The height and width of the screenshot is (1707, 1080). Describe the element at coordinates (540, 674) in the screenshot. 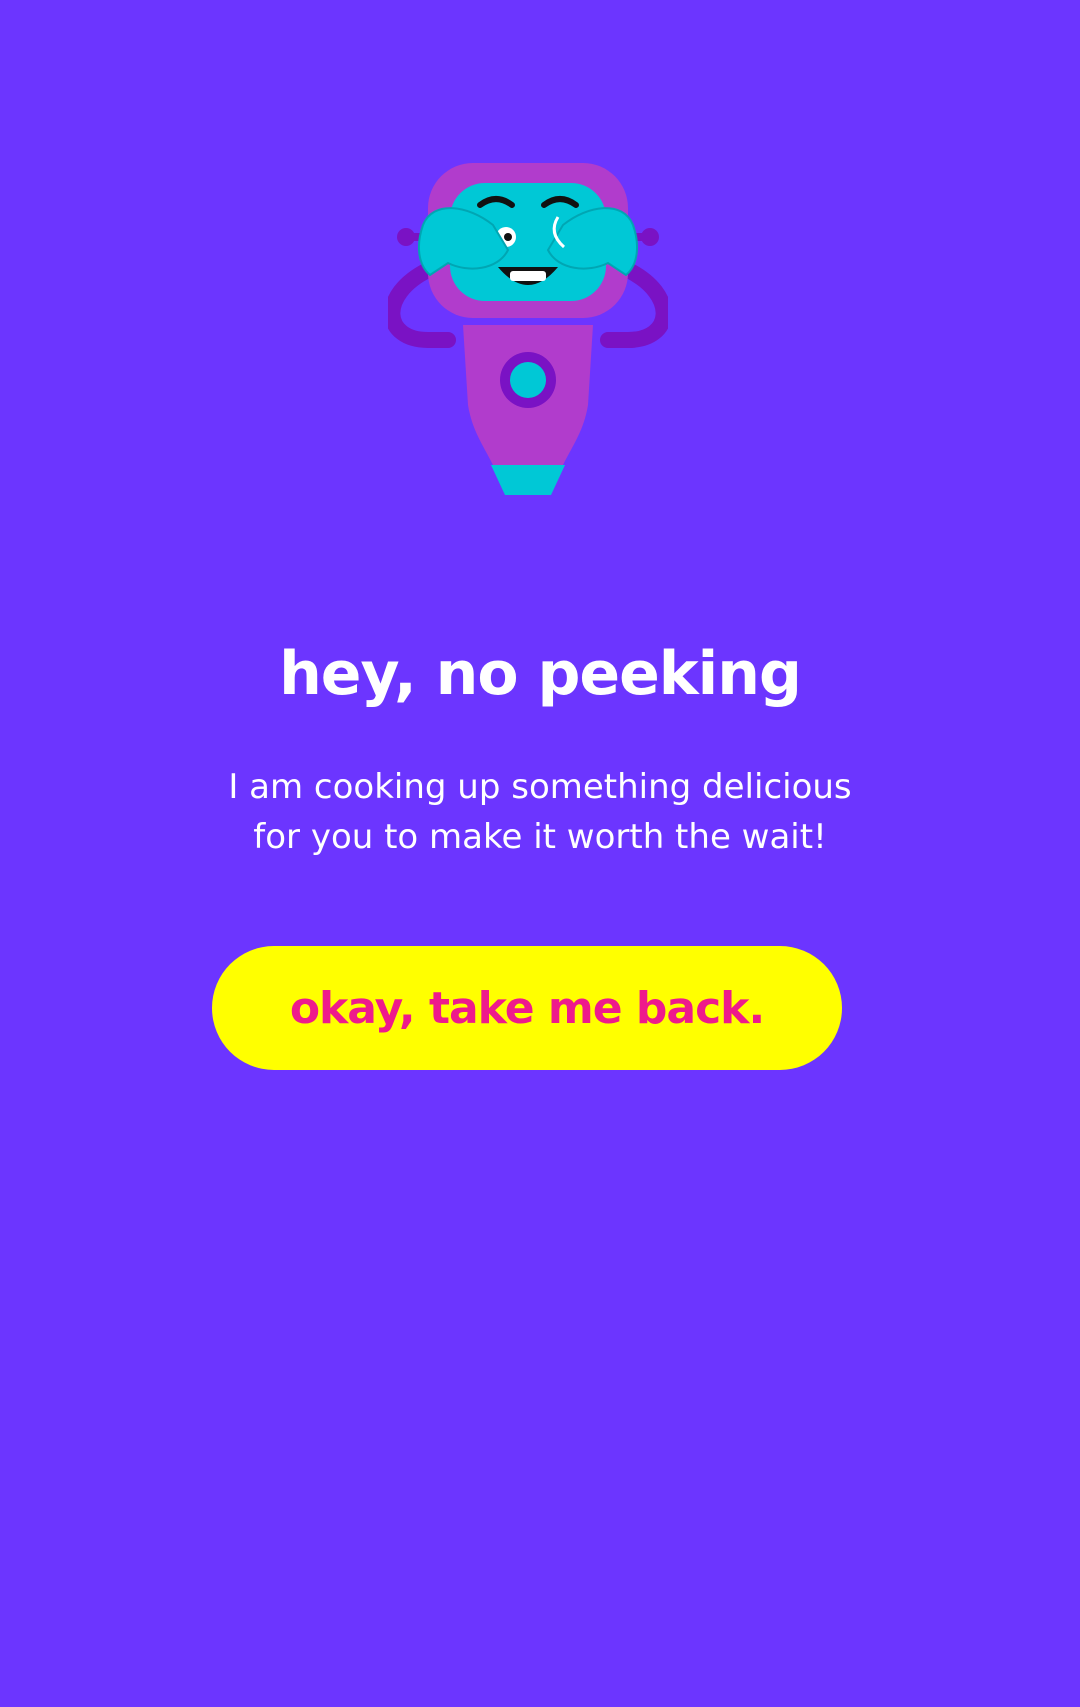

I see `page-title: hey, no peeking` at that location.